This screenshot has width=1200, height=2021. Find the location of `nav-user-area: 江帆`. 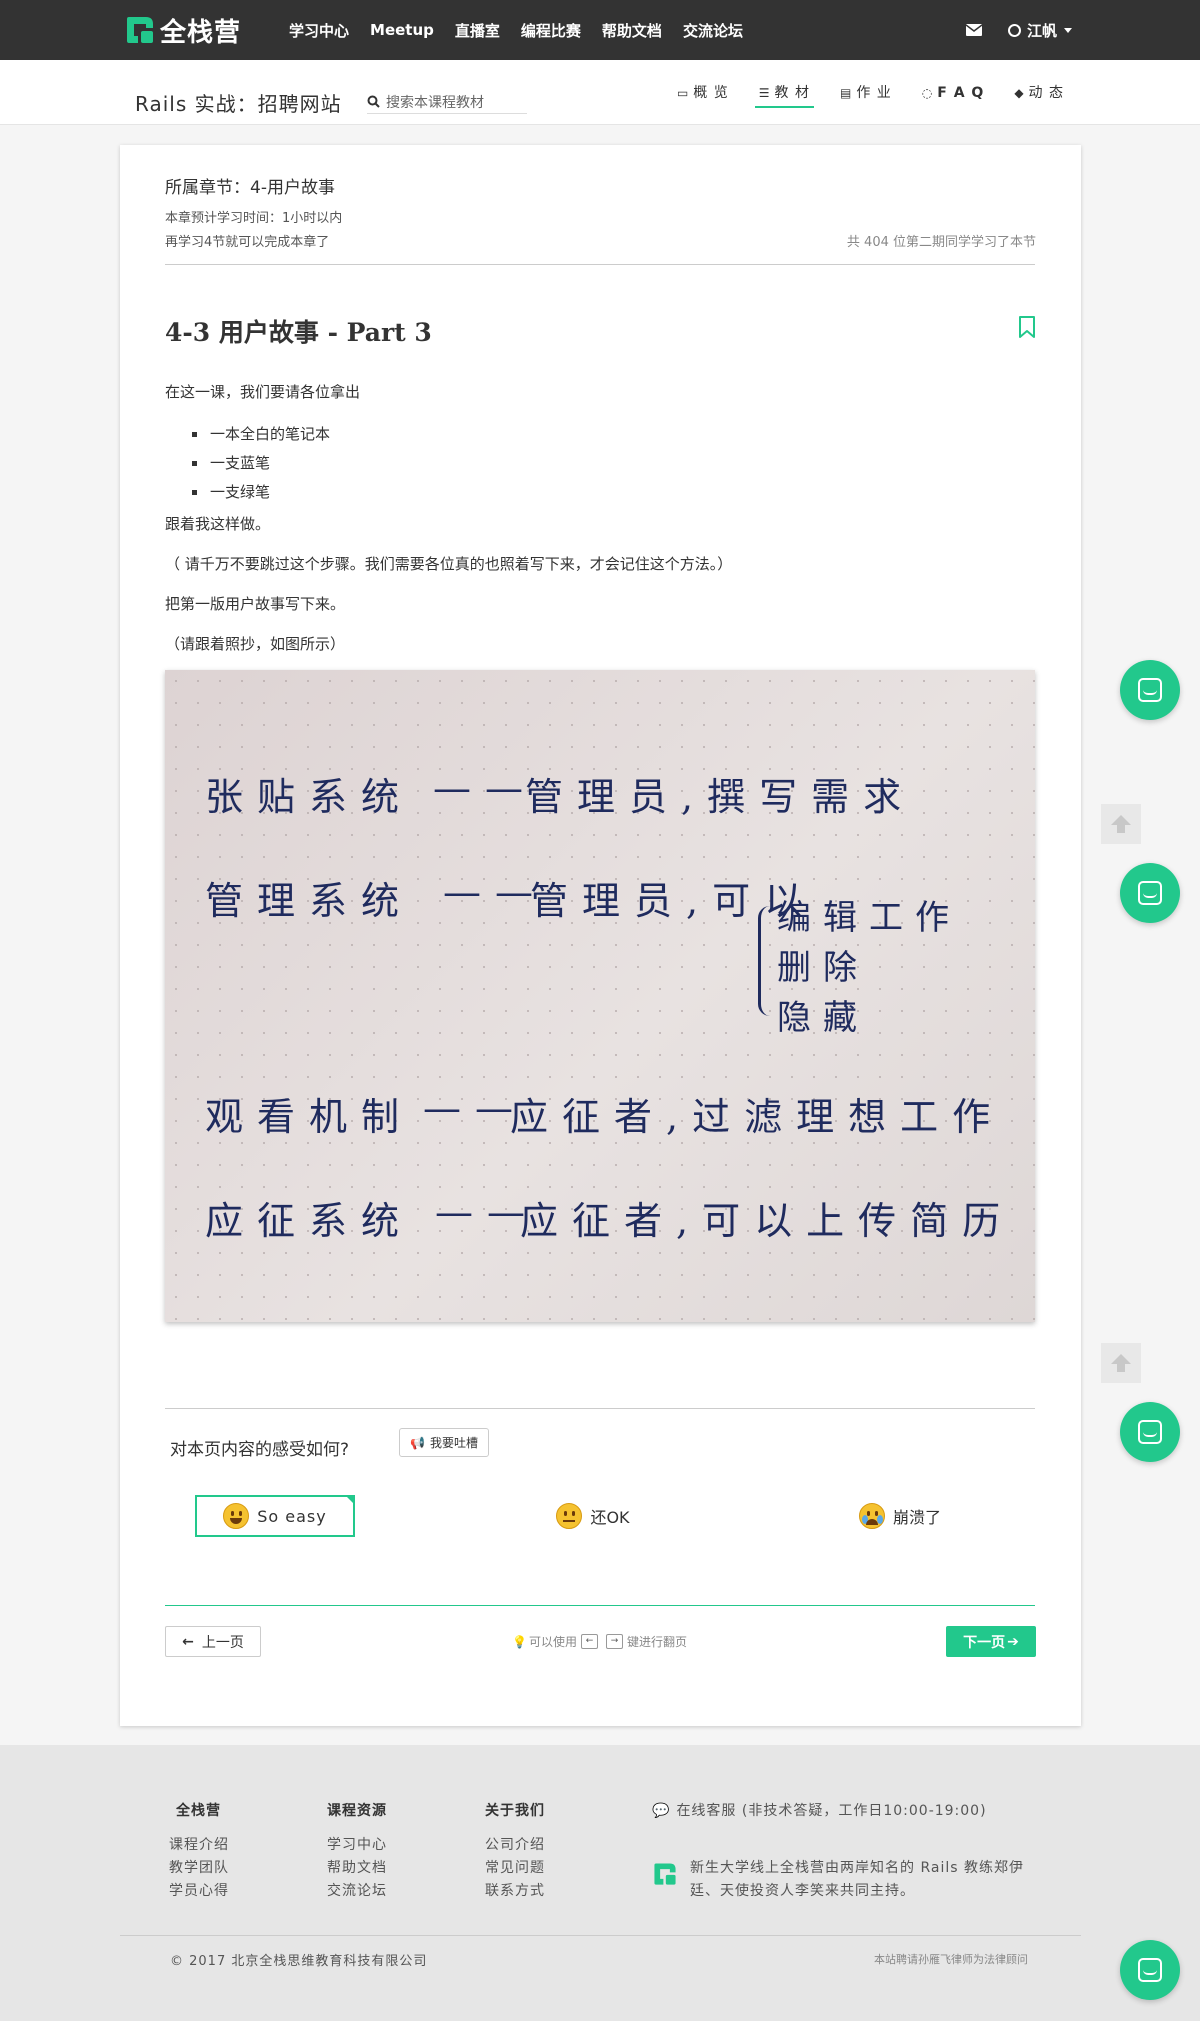

nav-user-area: 江帆 is located at coordinates (1018, 30).